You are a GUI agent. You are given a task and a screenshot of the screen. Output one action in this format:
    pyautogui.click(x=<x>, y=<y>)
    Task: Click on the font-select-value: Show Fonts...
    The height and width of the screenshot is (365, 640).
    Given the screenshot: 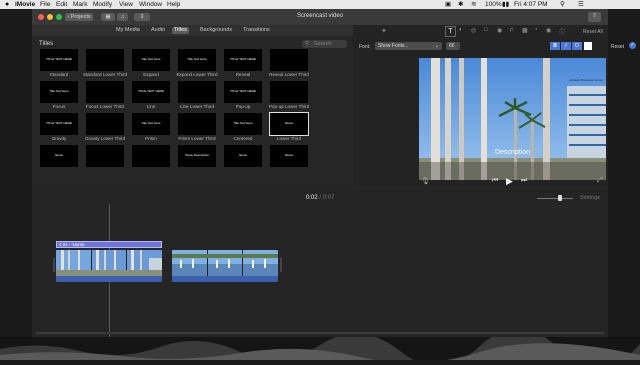 What is the action you would take?
    pyautogui.click(x=393, y=46)
    